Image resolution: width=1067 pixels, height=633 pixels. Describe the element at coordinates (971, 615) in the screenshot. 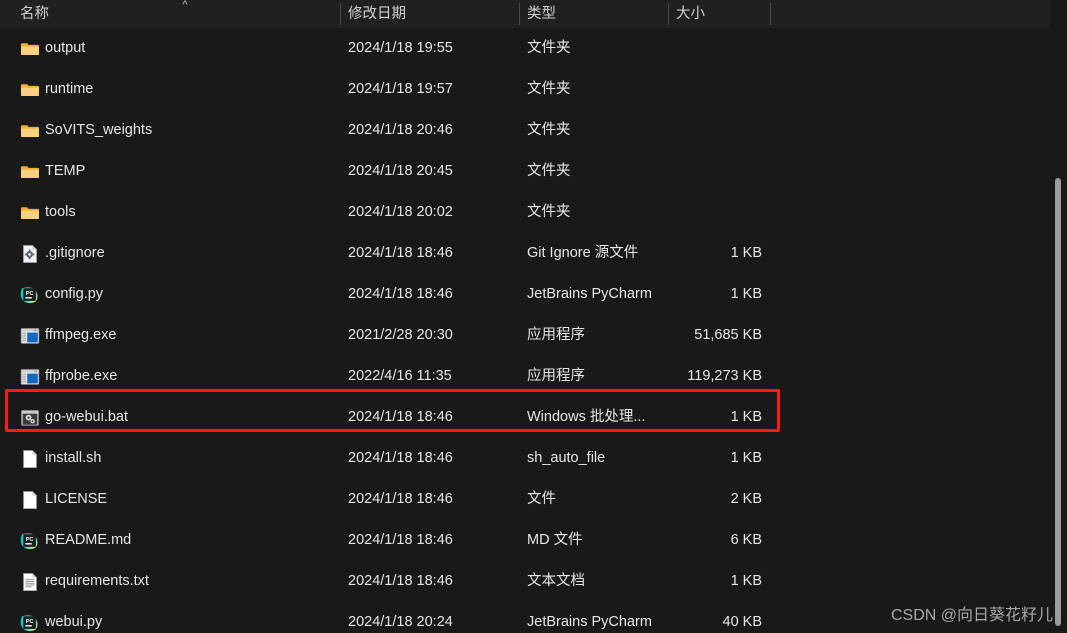

I see `watermark-text: CSDN @向日葵花籽儿` at that location.